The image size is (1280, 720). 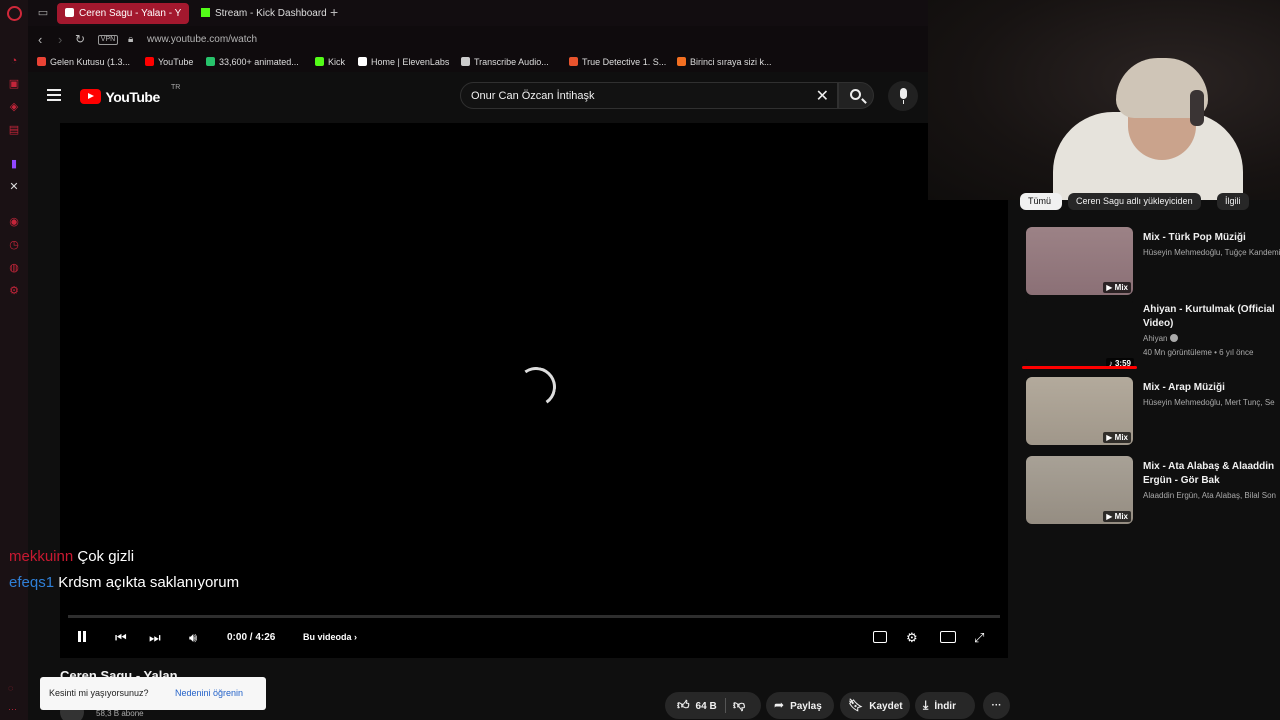 What do you see at coordinates (779, 705) in the screenshot?
I see `share-icon: ➦` at bounding box center [779, 705].